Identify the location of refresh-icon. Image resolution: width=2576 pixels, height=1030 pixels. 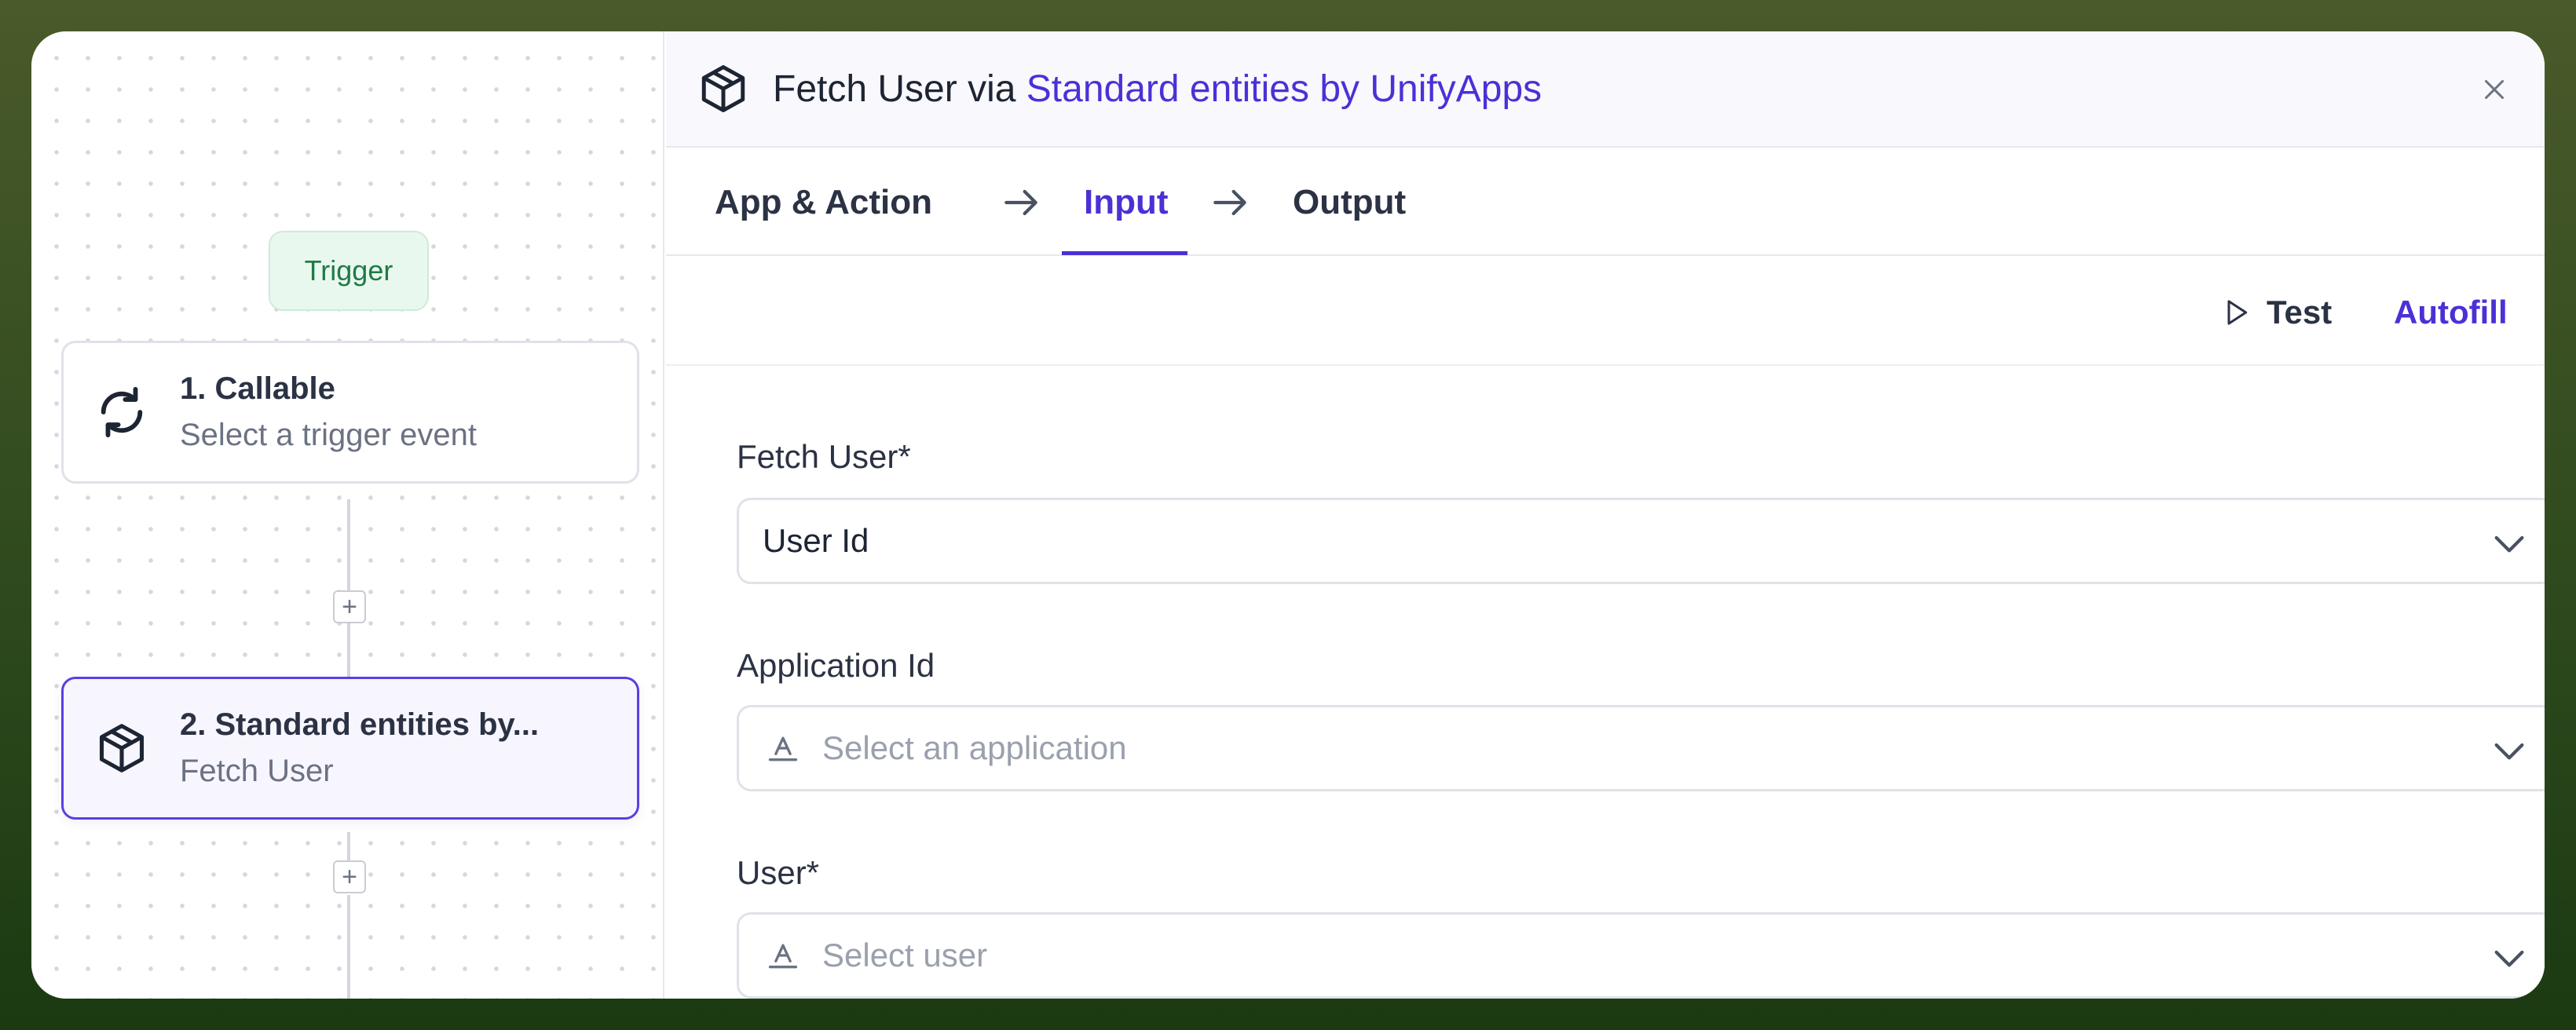
(122, 412).